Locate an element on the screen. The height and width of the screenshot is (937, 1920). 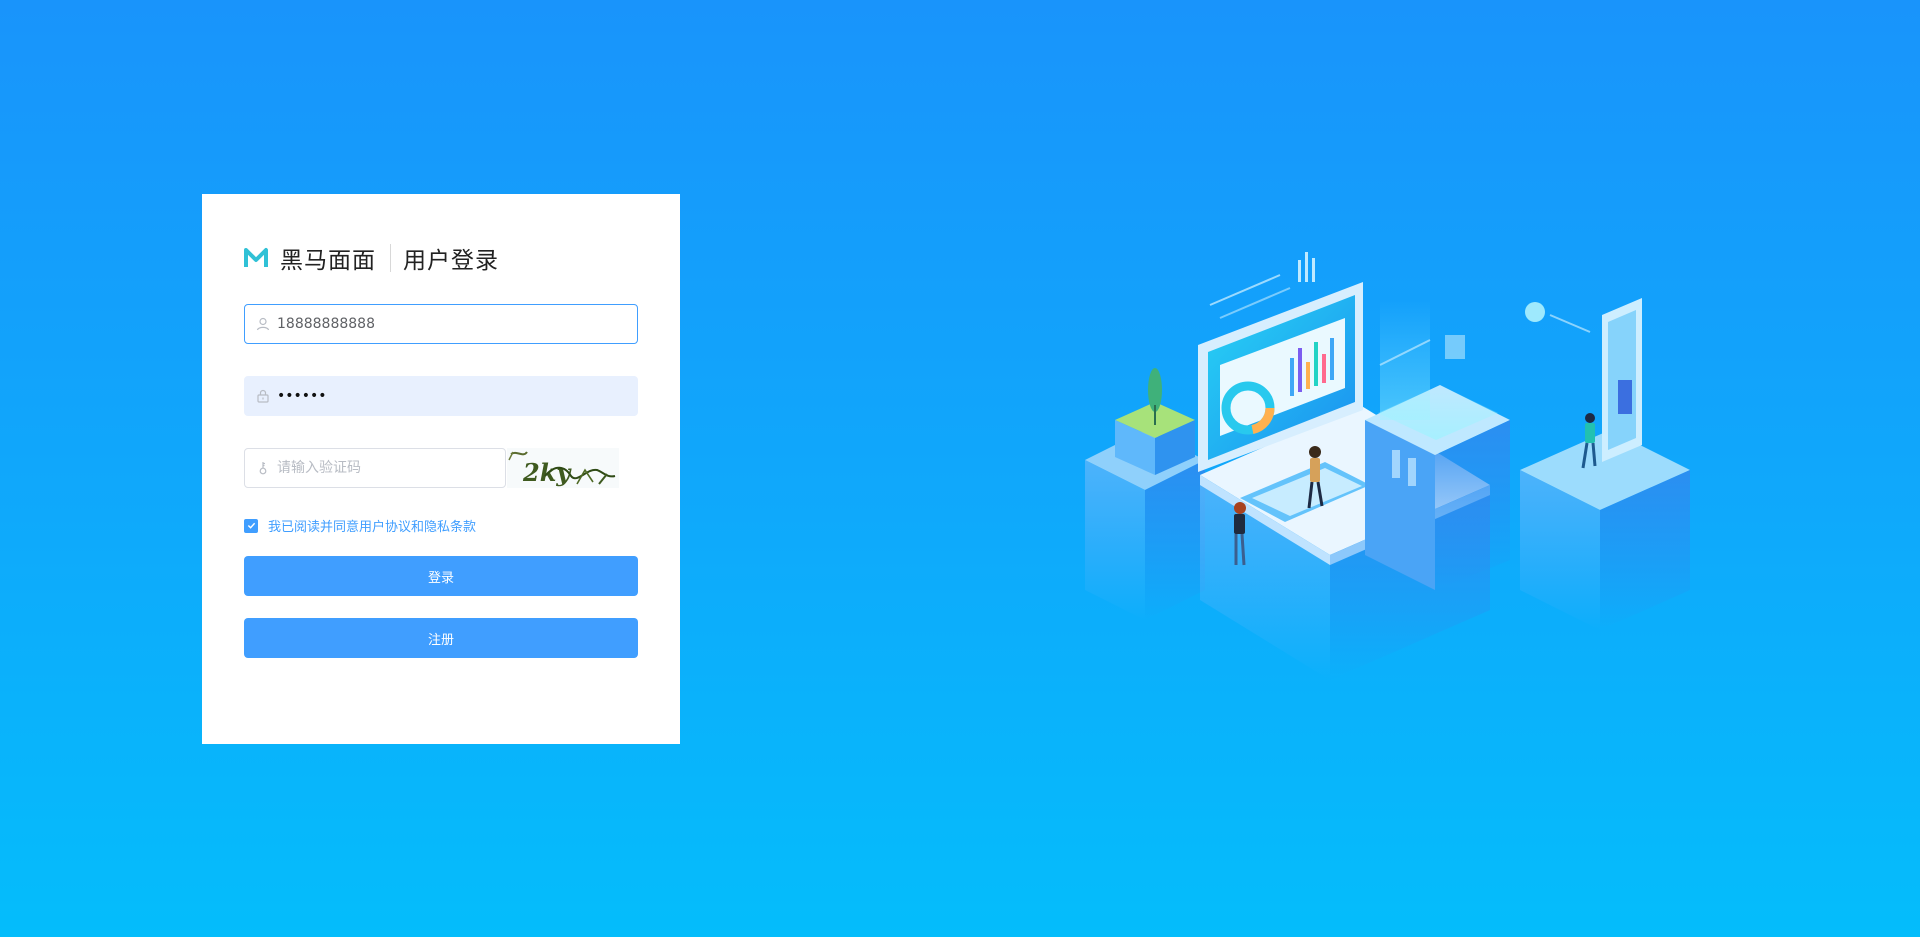
card-header: 黑马面面 用户登录 is located at coordinates (371, 258).